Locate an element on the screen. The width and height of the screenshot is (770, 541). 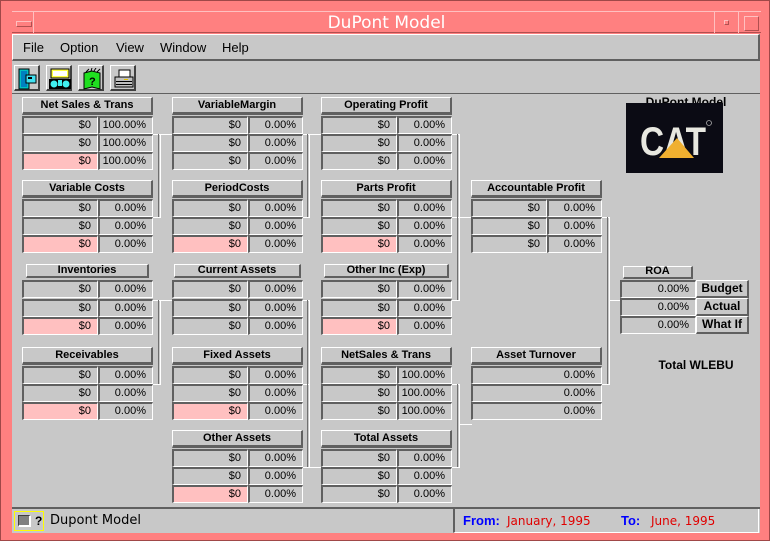
box-title: Other Inc (Exp) is located at coordinates (386, 271).